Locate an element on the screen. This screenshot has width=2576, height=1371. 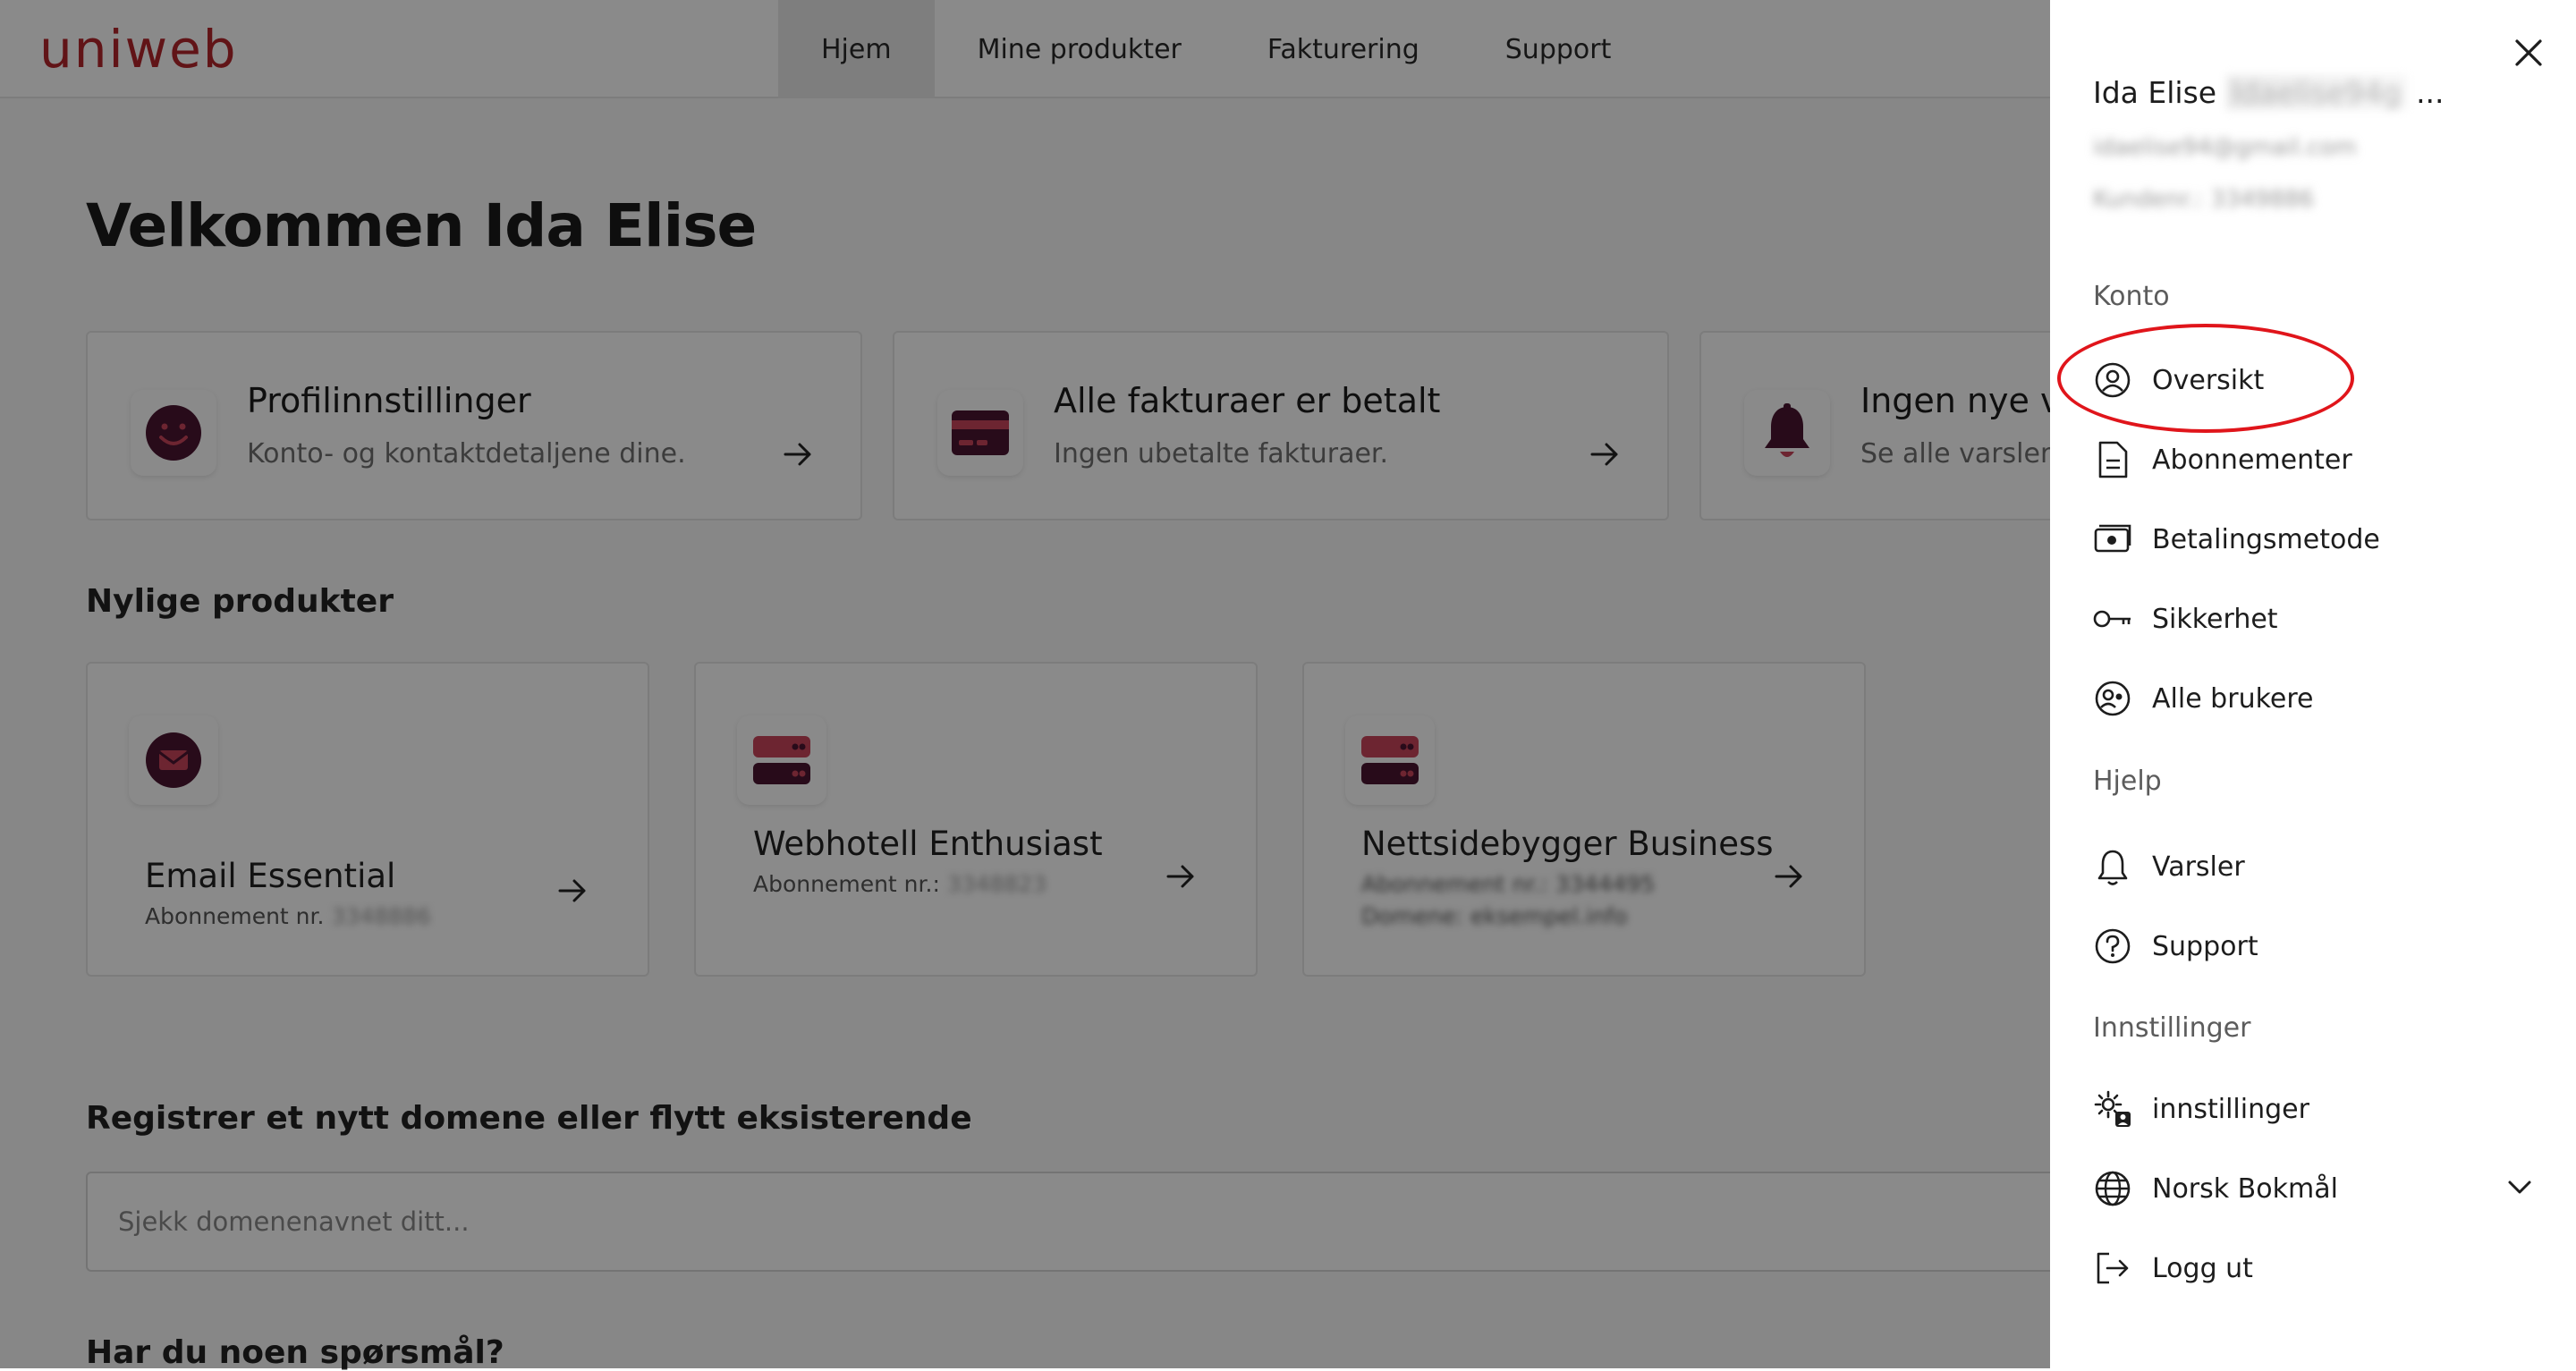
menu-item-language: Norsk Bokmål is located at coordinates (2215, 1188).